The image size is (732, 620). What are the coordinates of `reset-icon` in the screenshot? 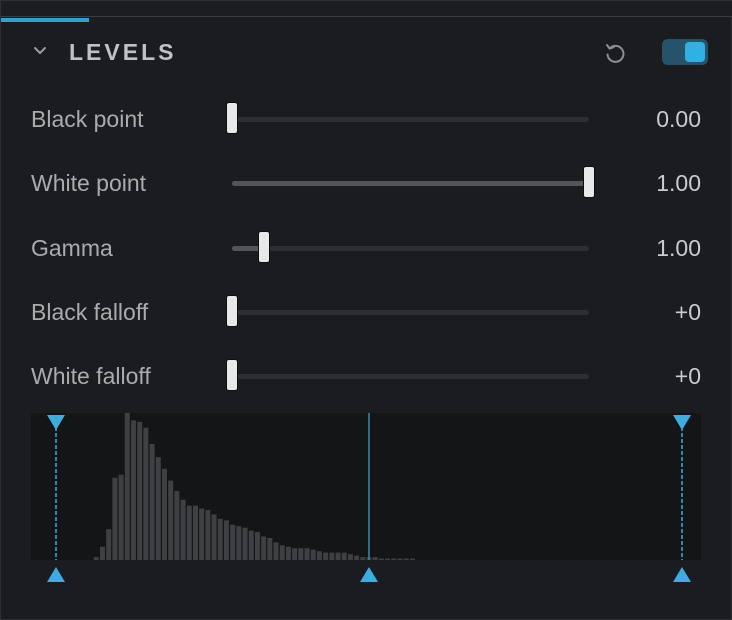 It's located at (615, 53).